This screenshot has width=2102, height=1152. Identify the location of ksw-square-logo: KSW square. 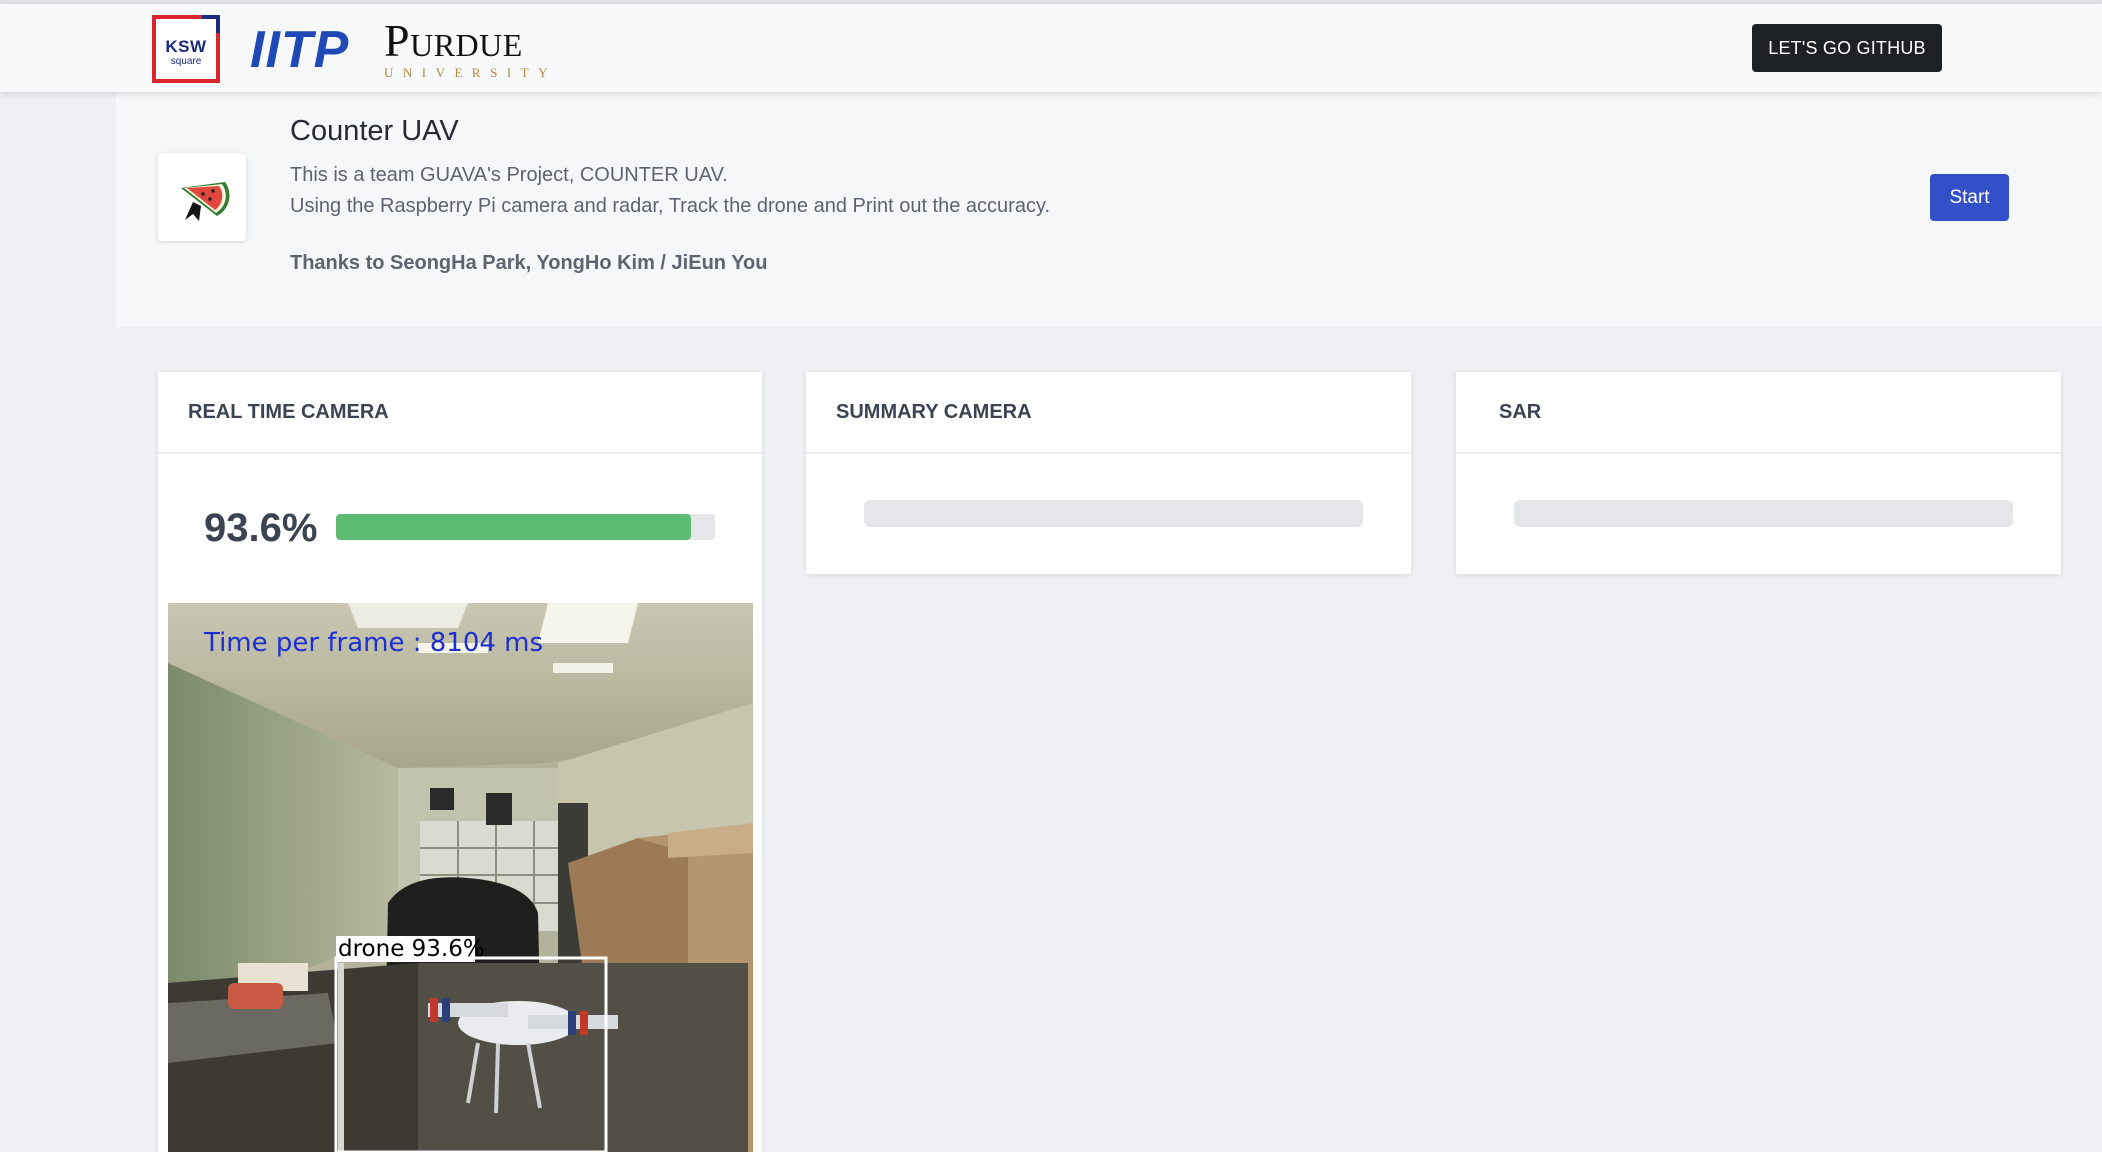
(186, 49).